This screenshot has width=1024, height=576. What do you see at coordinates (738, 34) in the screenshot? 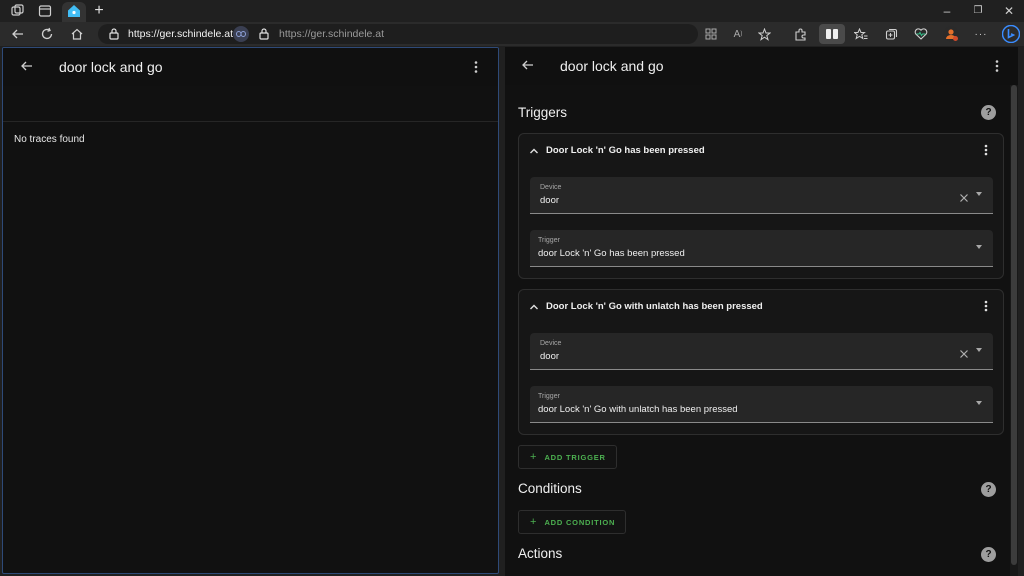
I see `read-aloud-icon: A)` at bounding box center [738, 34].